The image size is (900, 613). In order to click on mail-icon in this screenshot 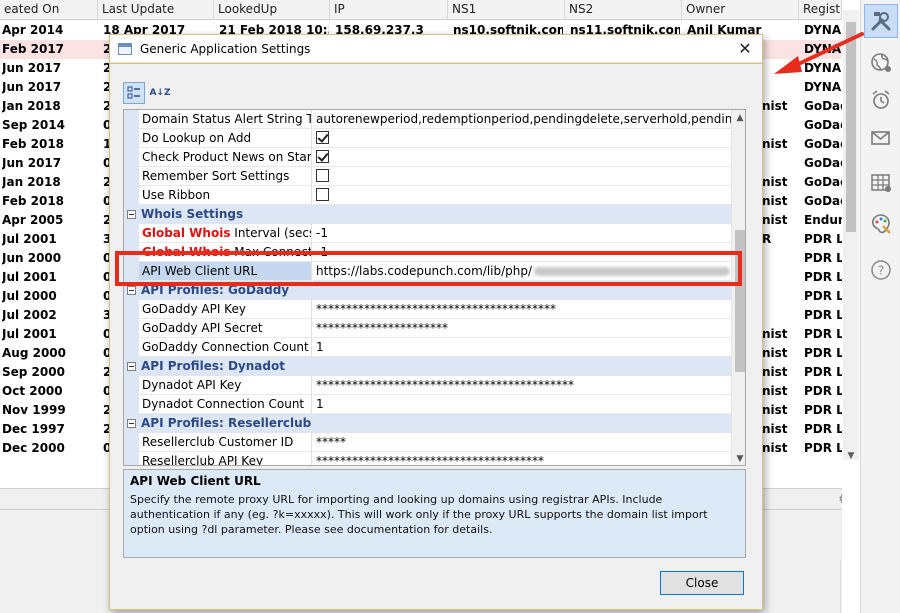, I will do `click(881, 138)`.